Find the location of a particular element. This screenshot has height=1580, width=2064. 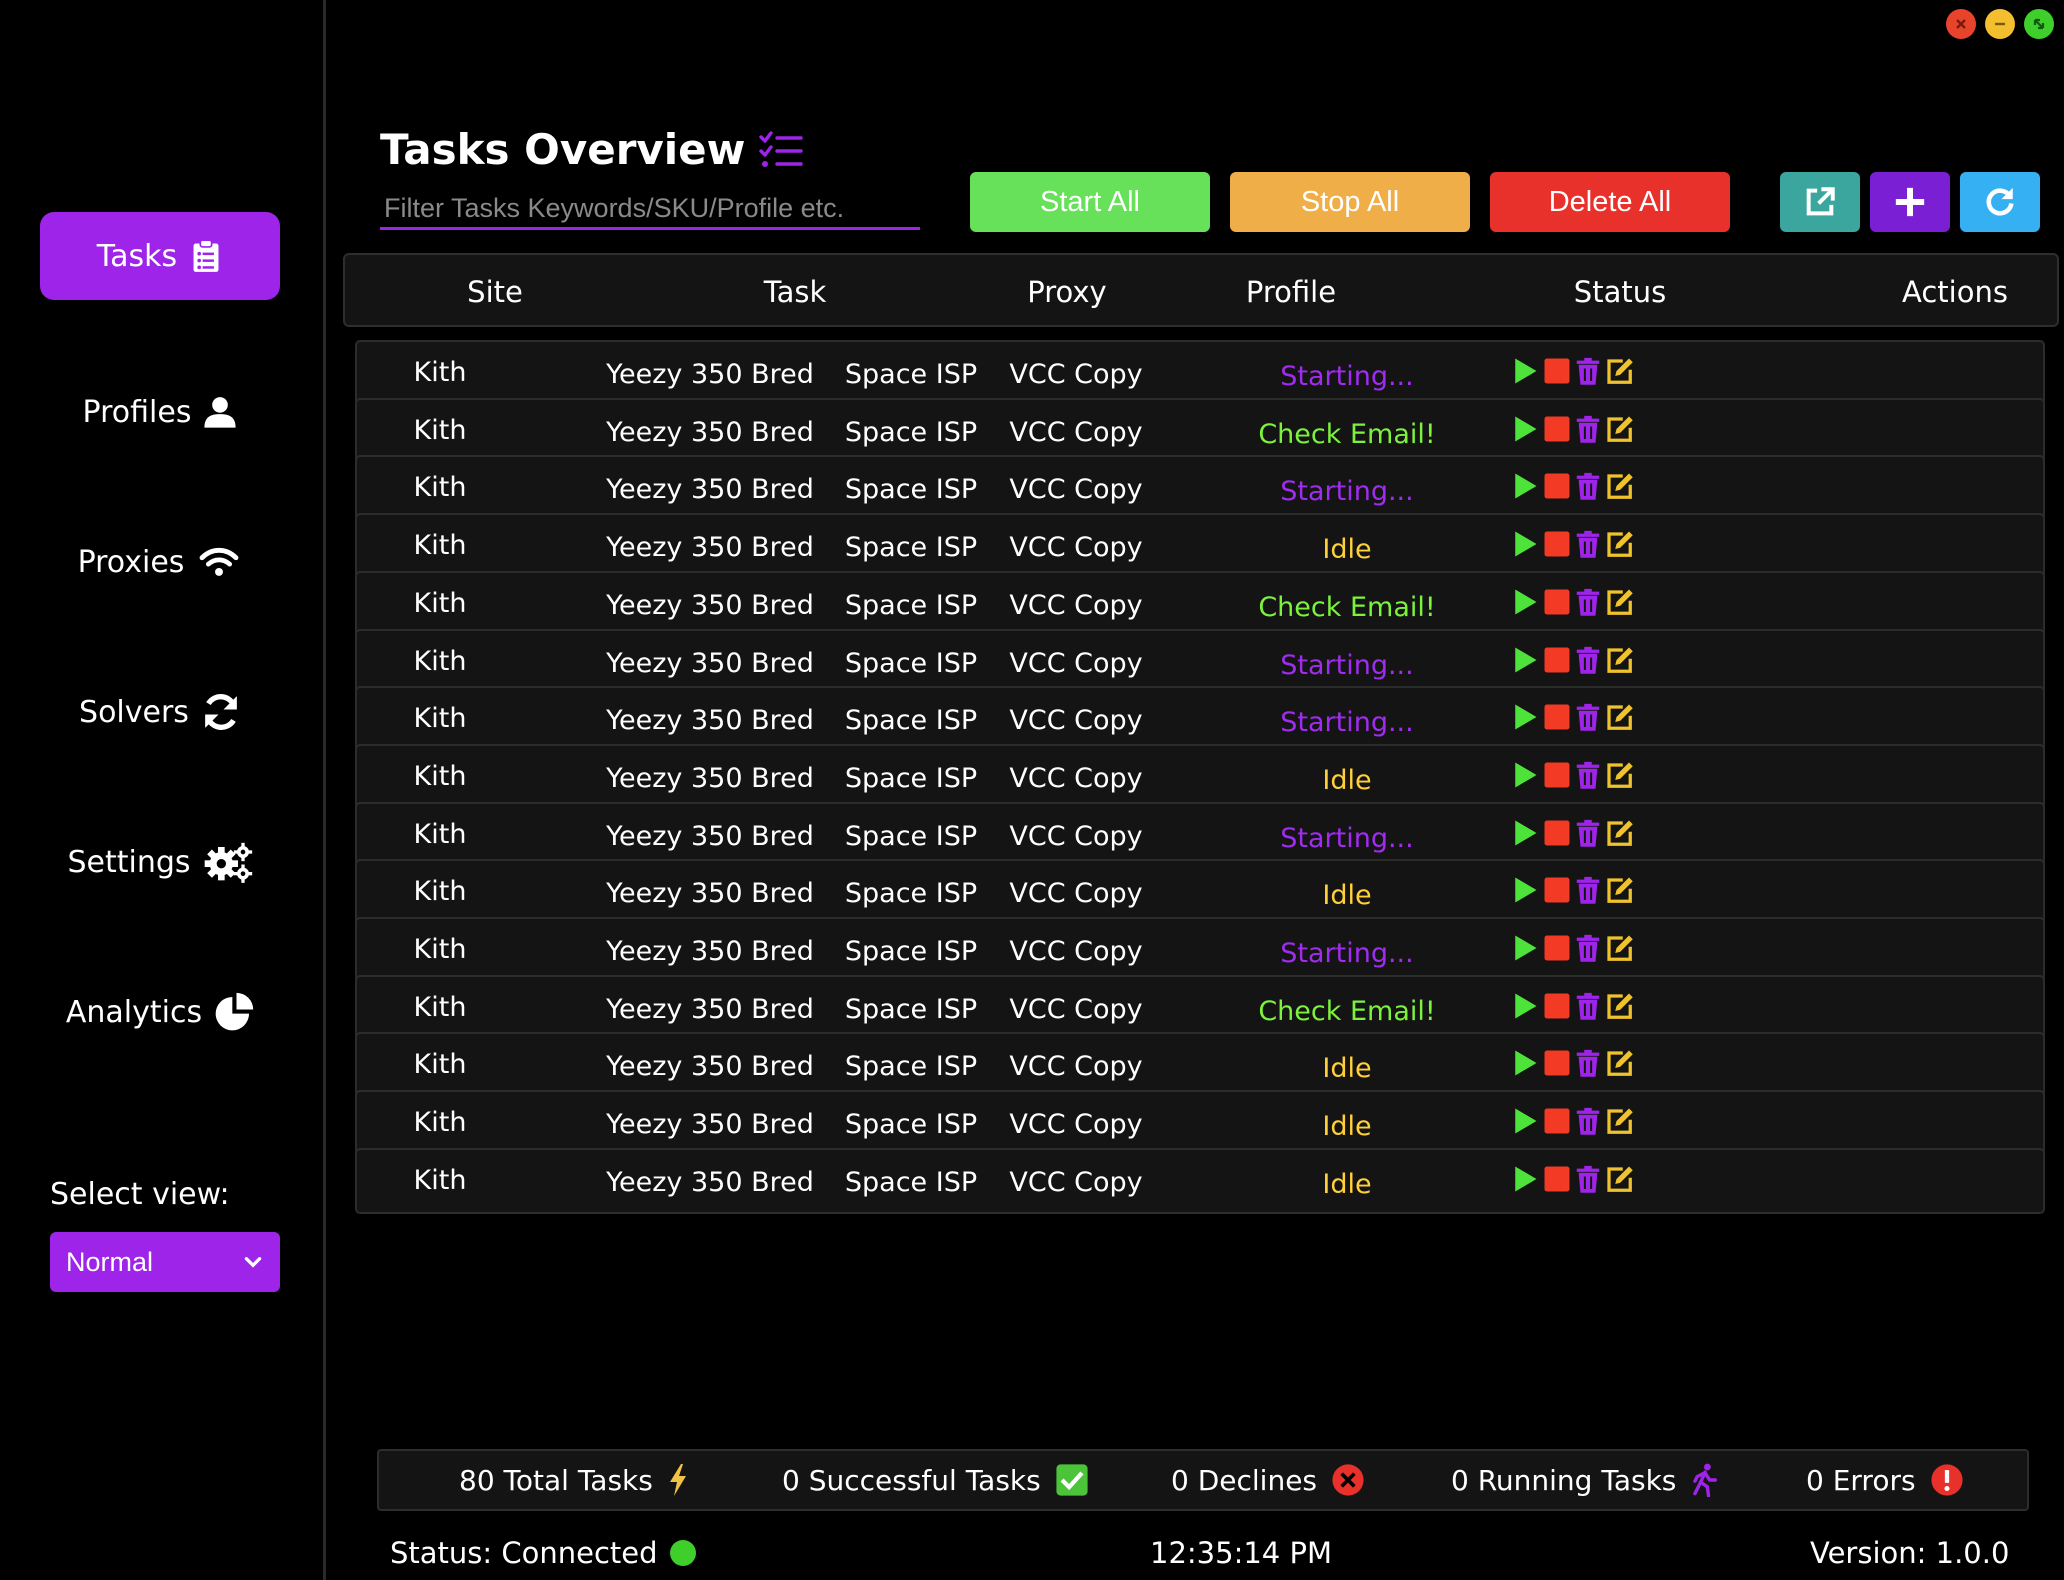

column-status: Status is located at coordinates (1620, 292).